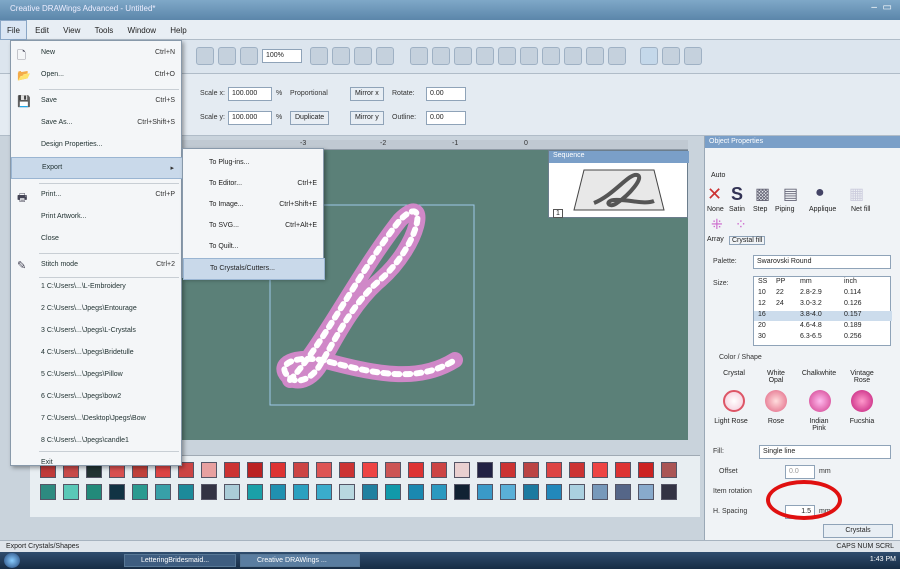 This screenshot has height=569, width=900. I want to click on file-menu-item: 8 C:\Users\...\Jpegs\candle1, so click(97, 442).